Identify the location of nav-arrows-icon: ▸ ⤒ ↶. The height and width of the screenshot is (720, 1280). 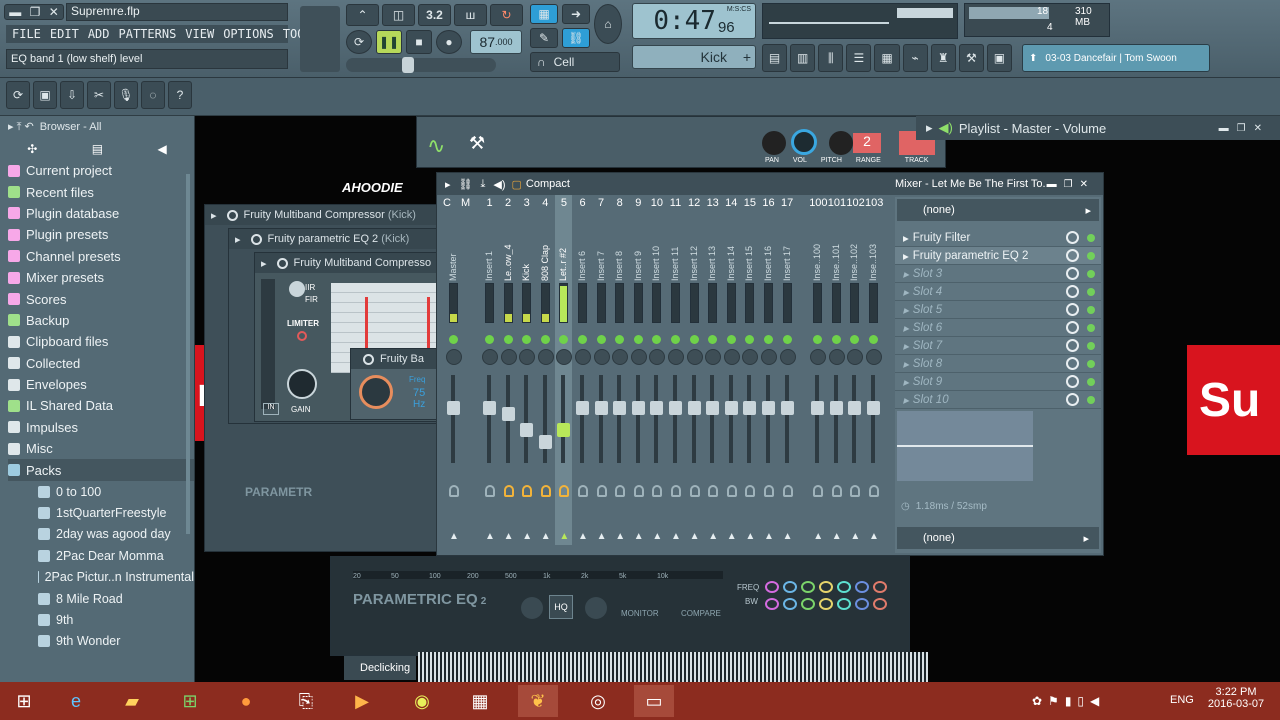
(21, 127).